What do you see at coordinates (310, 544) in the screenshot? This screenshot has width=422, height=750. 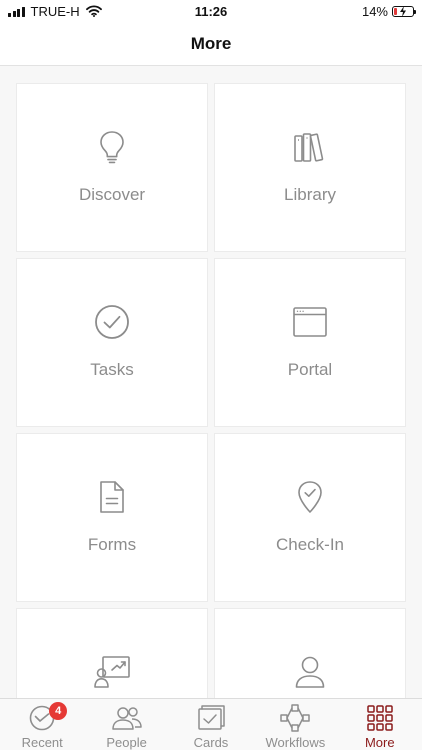 I see `tile-label: Check-In` at bounding box center [310, 544].